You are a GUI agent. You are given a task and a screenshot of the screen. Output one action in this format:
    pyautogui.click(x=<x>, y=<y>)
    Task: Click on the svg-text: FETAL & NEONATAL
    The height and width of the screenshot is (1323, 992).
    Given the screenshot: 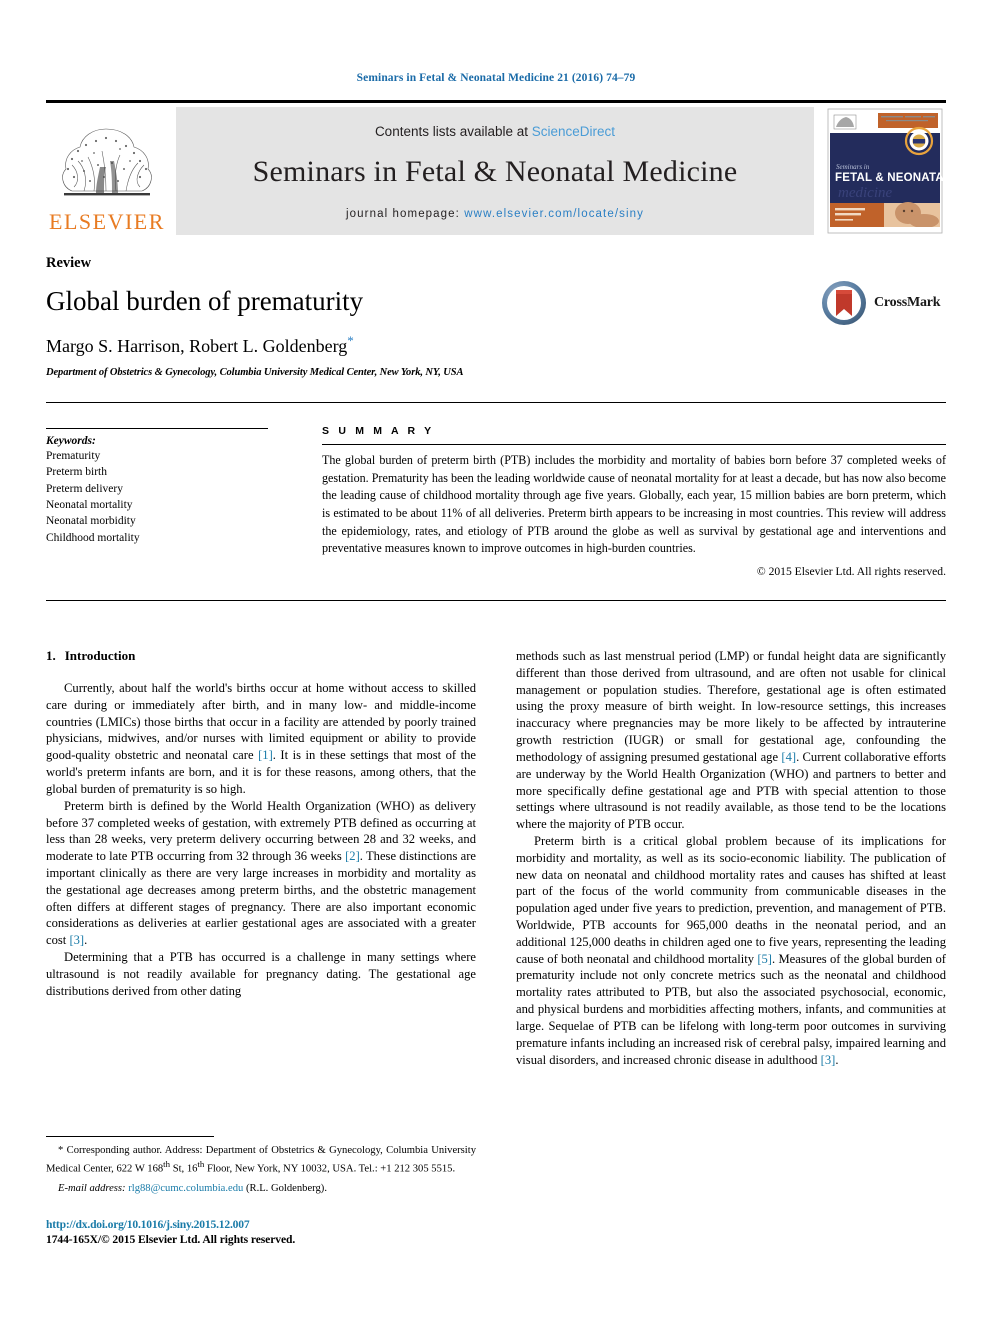 What is the action you would take?
    pyautogui.click(x=890, y=178)
    